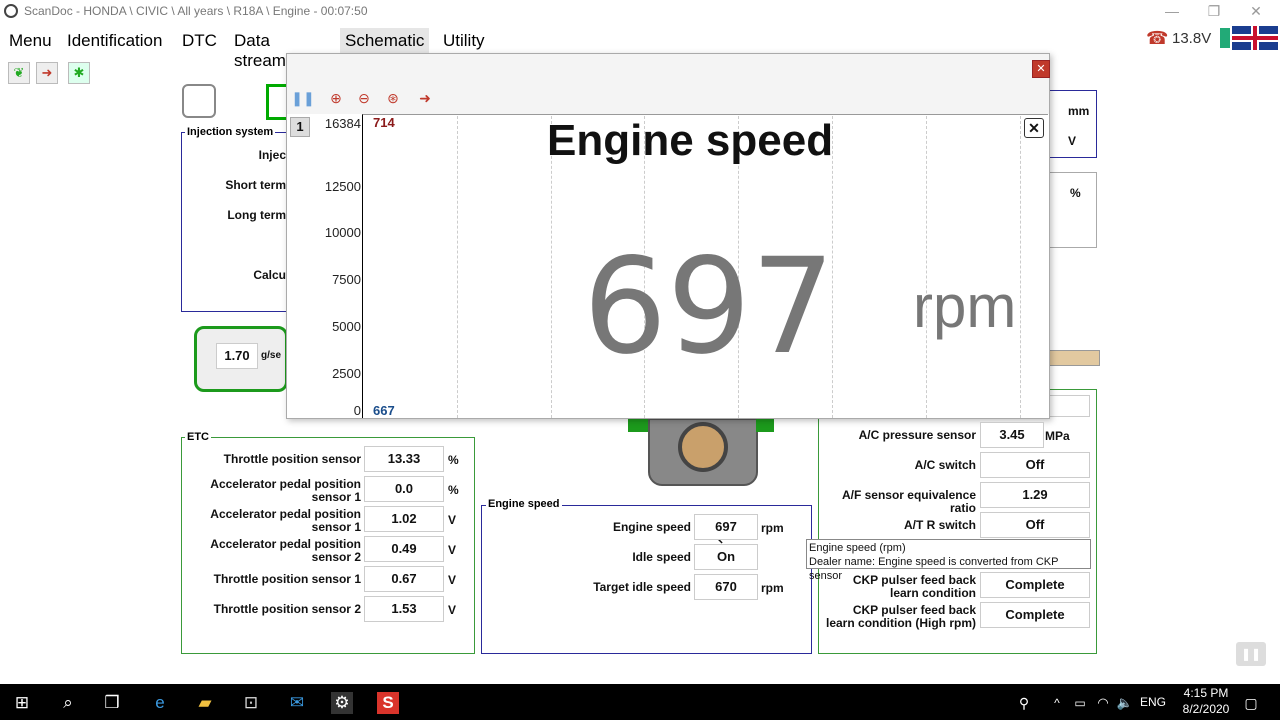  I want to click on etc-row-value: 0.49, so click(404, 549).